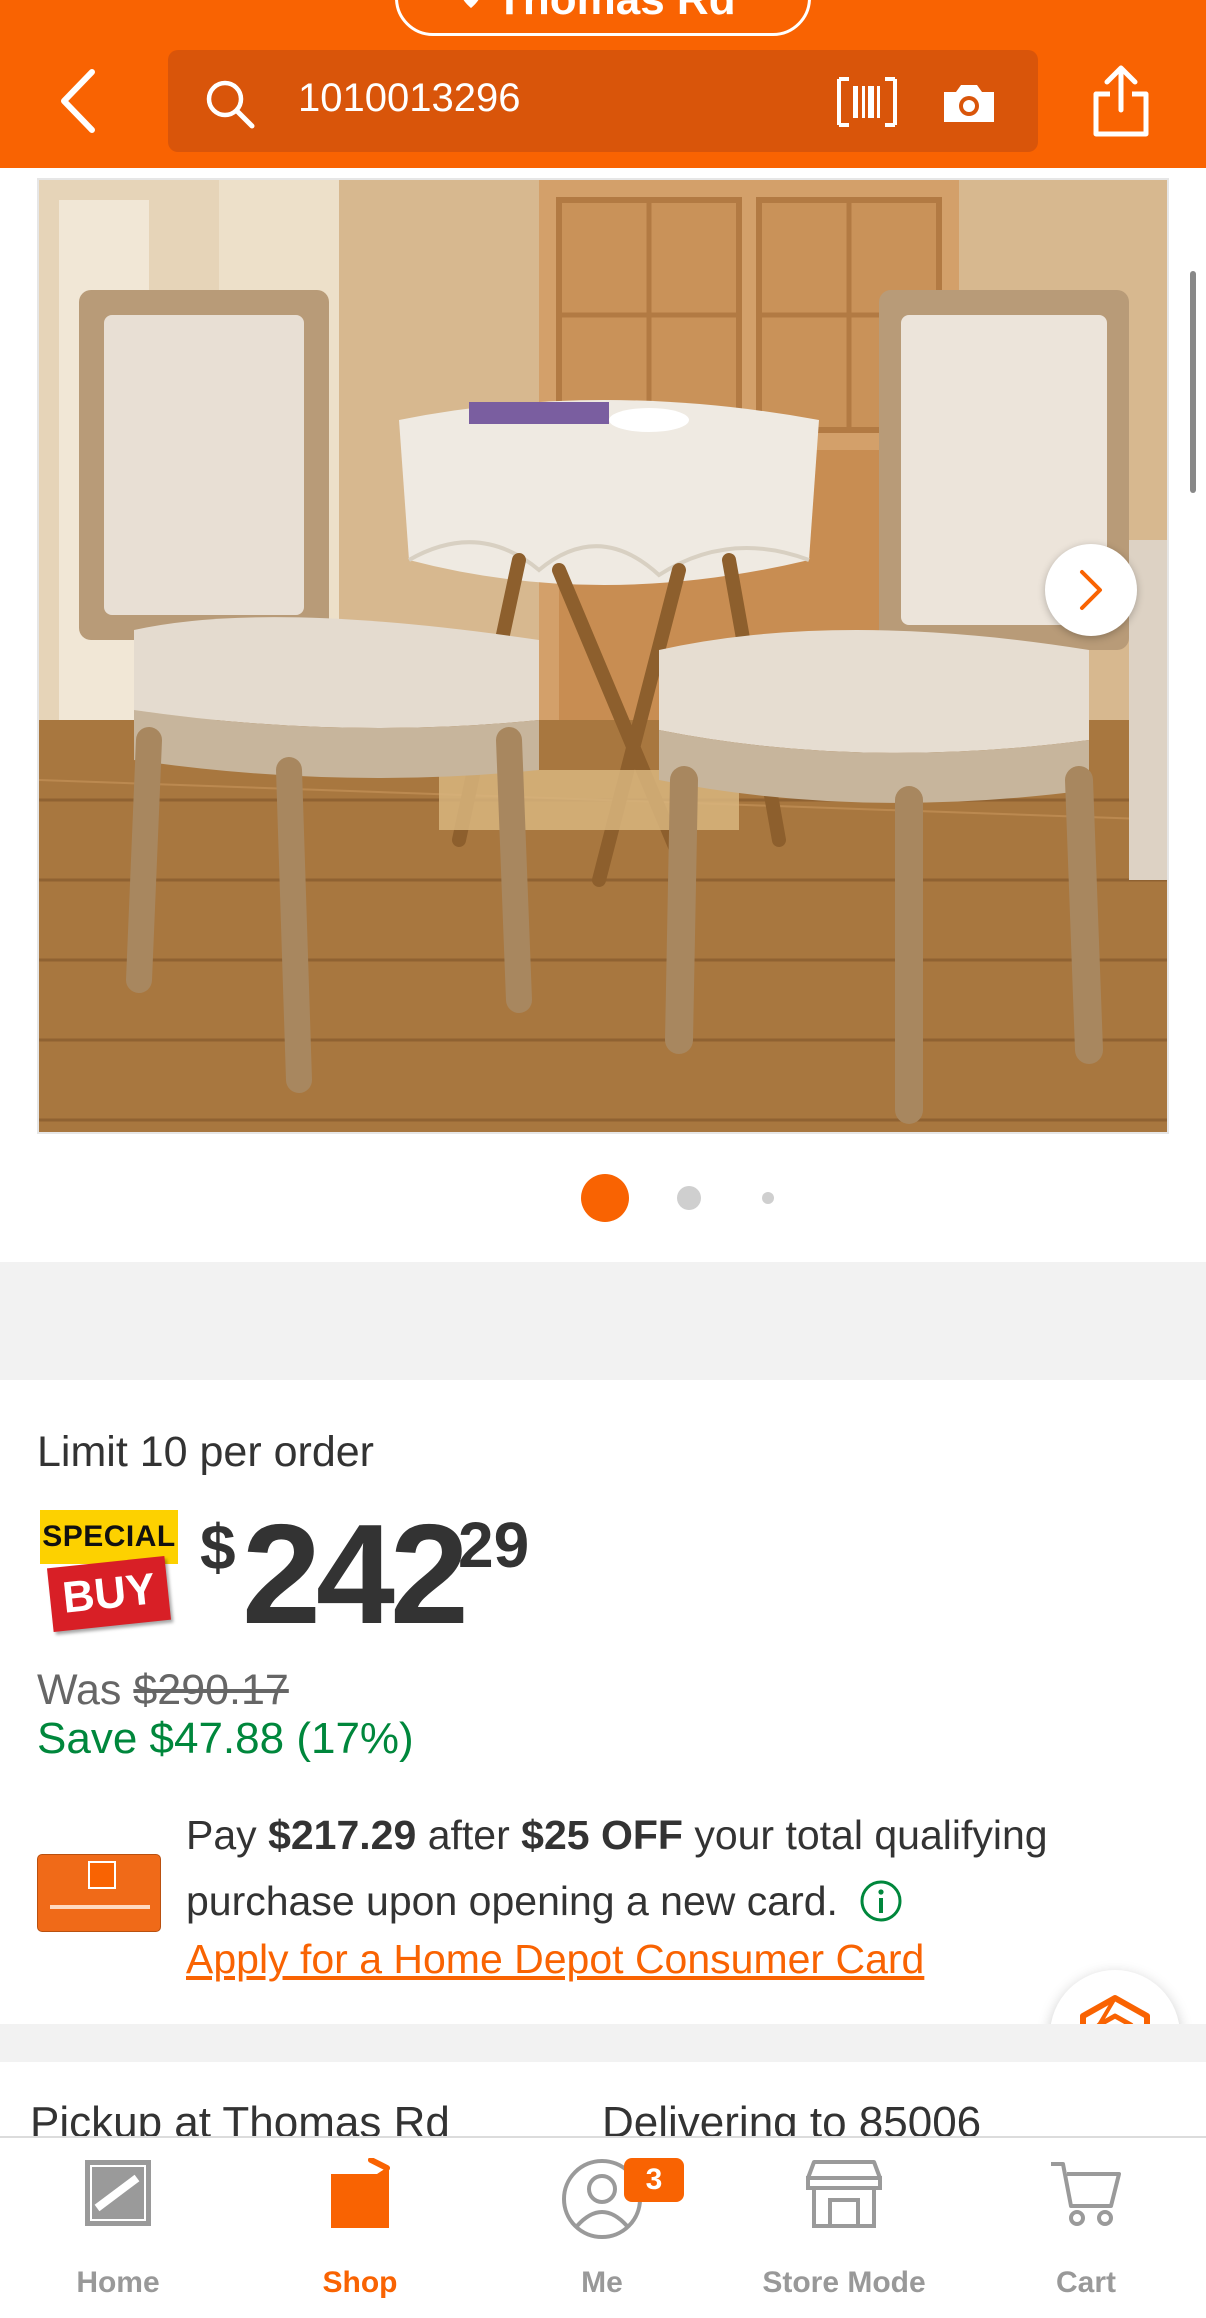 This screenshot has width=1206, height=2318. Describe the element at coordinates (118, 2228) in the screenshot. I see `tab-home: Home` at that location.